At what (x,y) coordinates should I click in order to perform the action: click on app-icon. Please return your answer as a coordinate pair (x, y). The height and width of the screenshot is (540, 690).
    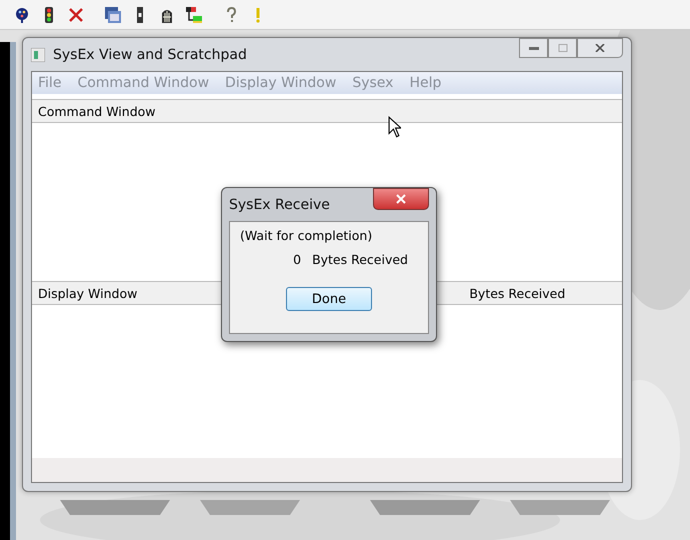
    Looking at the image, I should click on (38, 55).